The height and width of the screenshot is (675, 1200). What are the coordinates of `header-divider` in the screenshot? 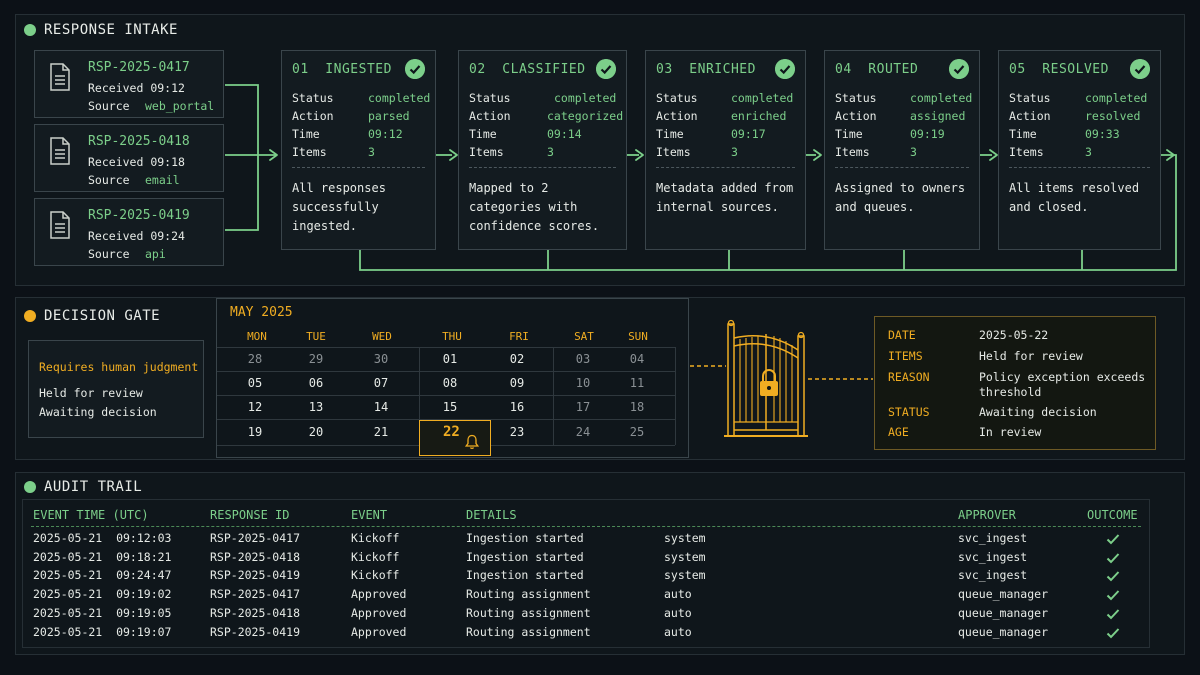 It's located at (586, 526).